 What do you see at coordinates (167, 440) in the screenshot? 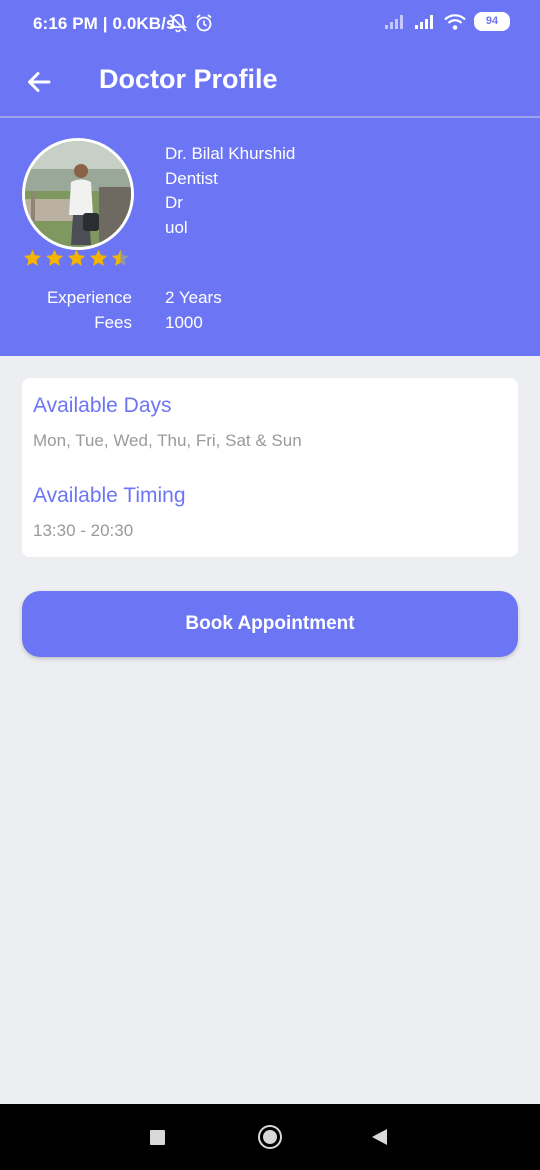
I see `available-days-value: Mon, Tue, Wed, Thu, Fri, Sat & Sun` at bounding box center [167, 440].